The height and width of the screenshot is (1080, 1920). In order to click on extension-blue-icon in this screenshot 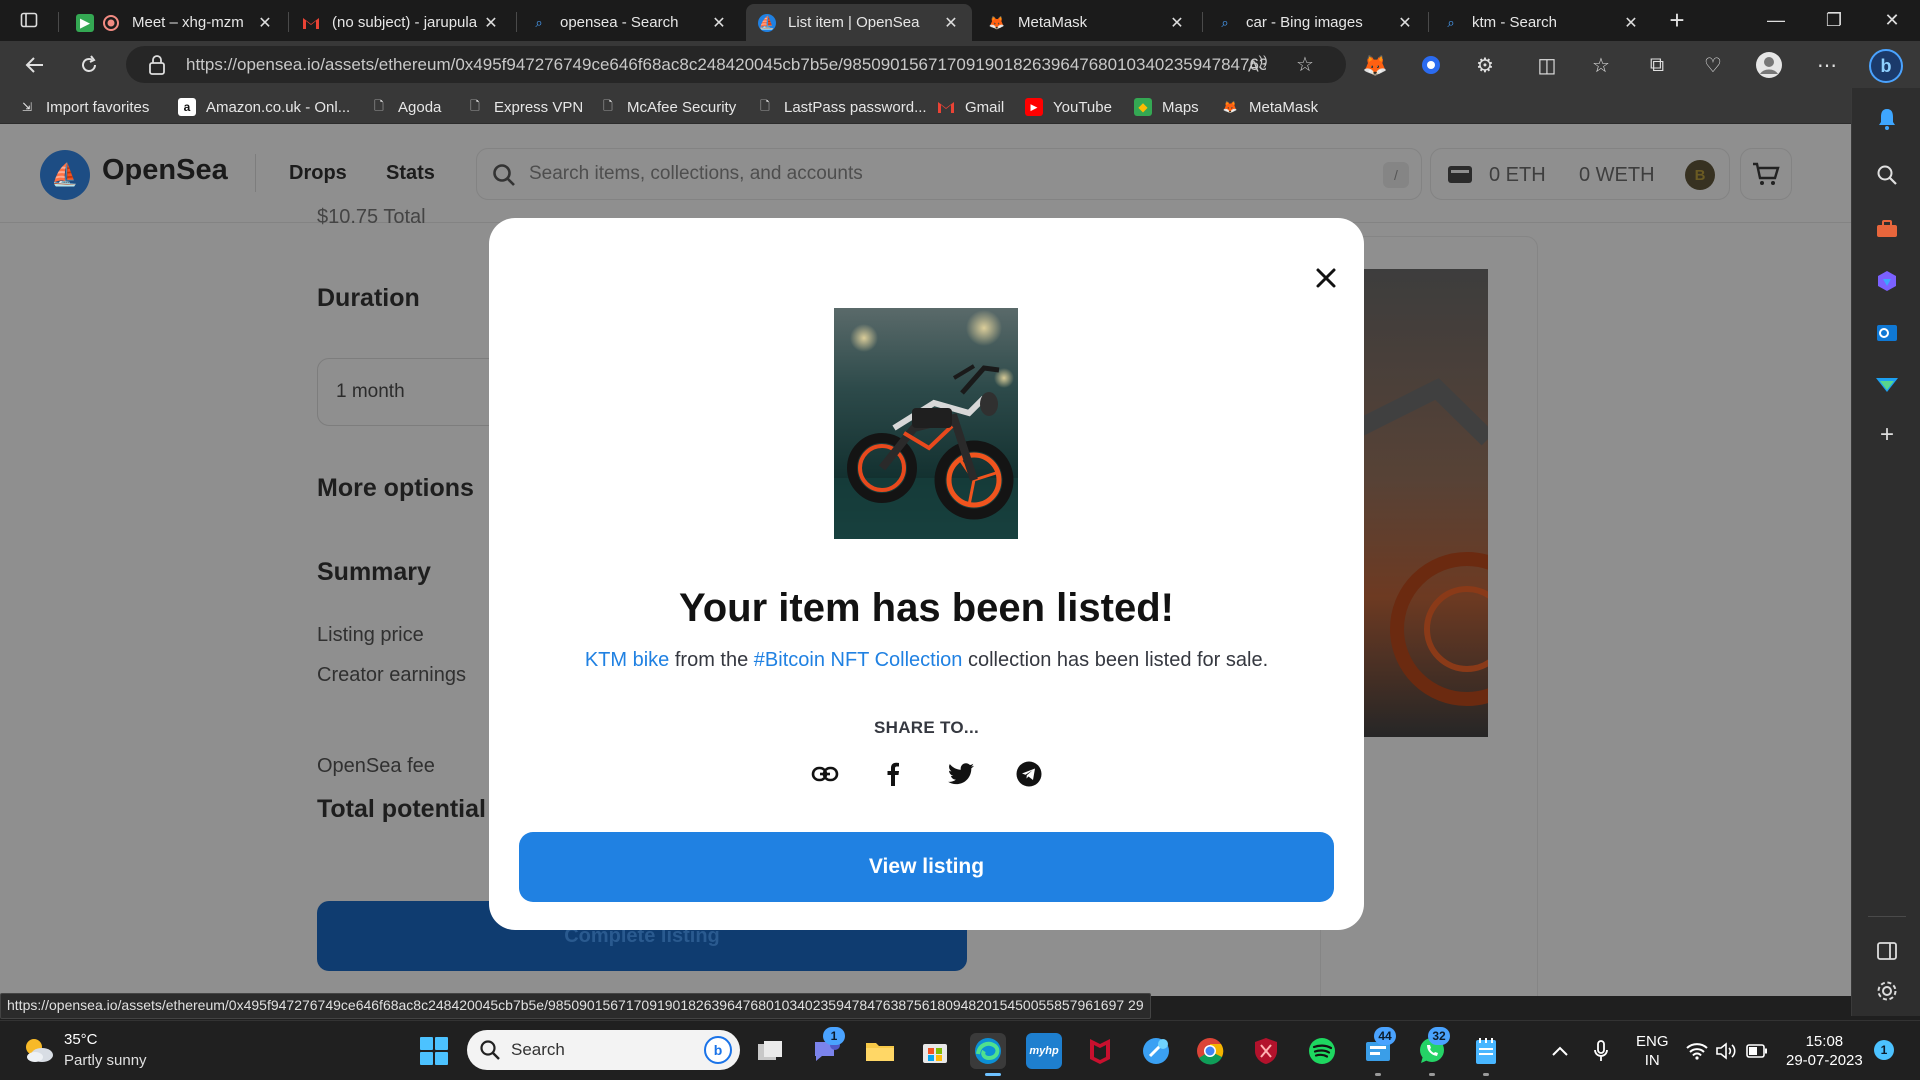, I will do `click(1431, 65)`.